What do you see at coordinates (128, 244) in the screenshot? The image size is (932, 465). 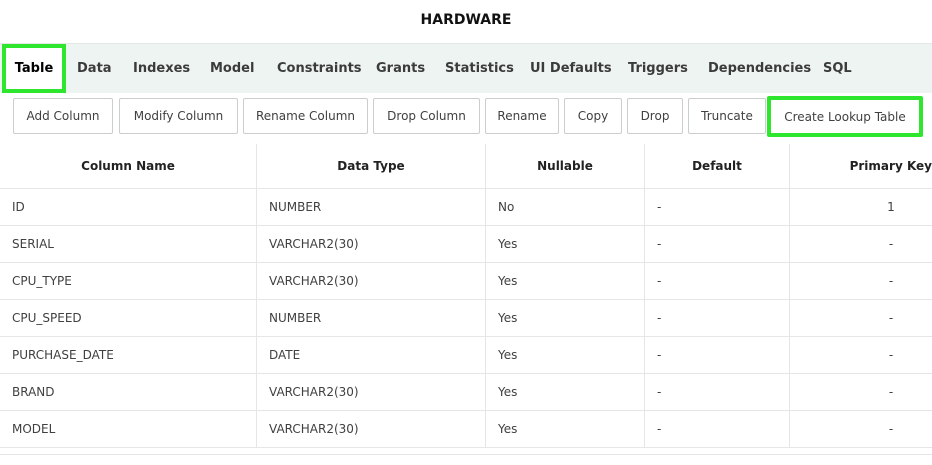 I see `cell-column-name: SERIAL` at bounding box center [128, 244].